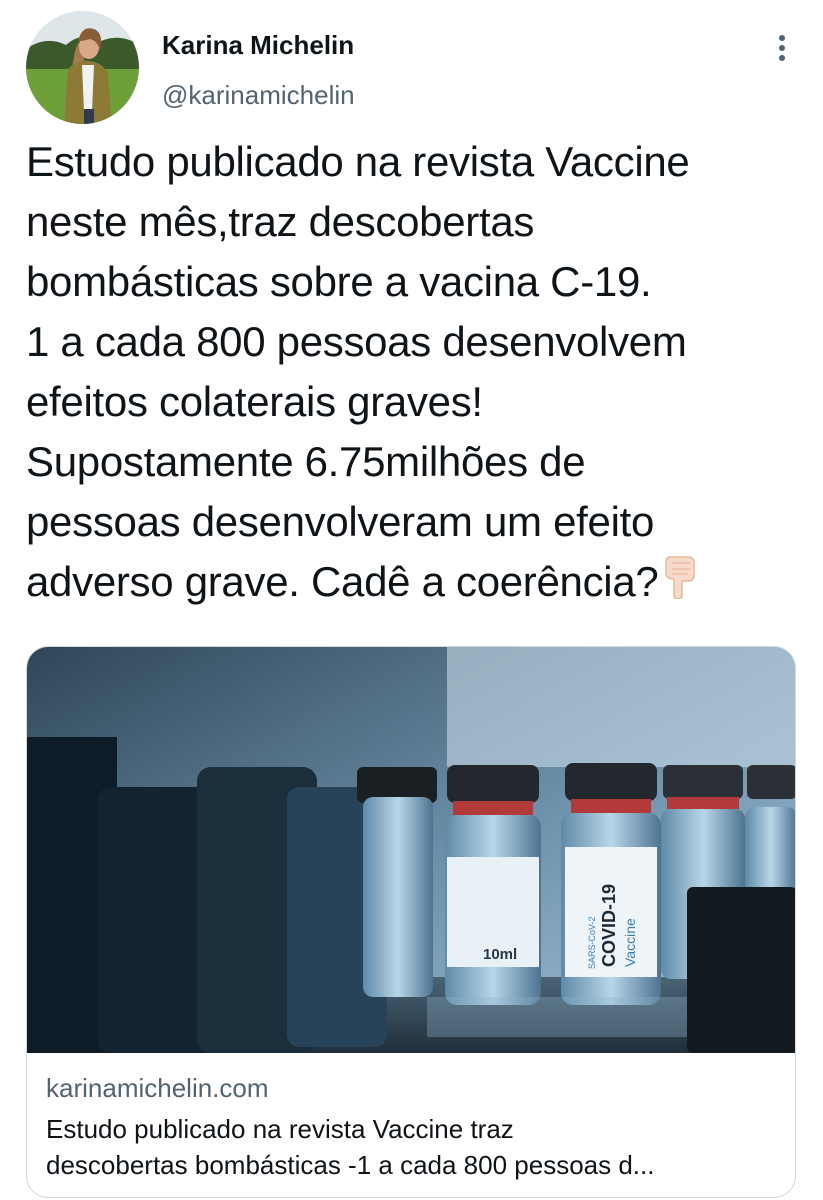 Image resolution: width=823 pixels, height=1200 pixels. I want to click on vial-brand-label: COVID-19, so click(609, 925).